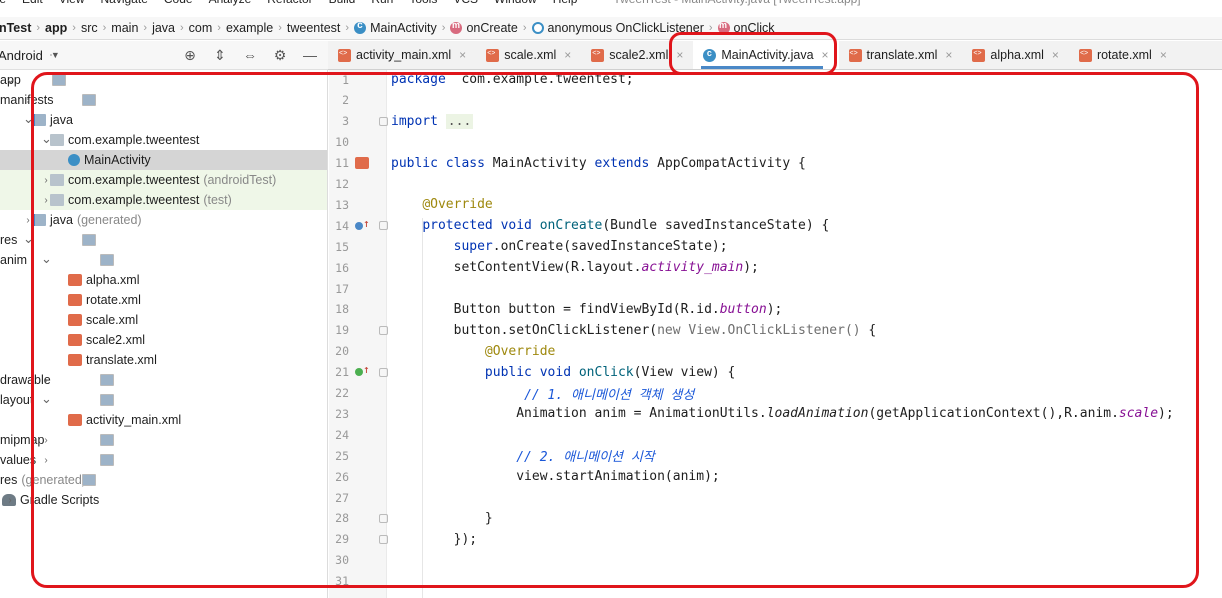 The image size is (1222, 598). I want to click on project-tools: ⊕ ⇕ ⇔ ⚙ —, so click(250, 55).